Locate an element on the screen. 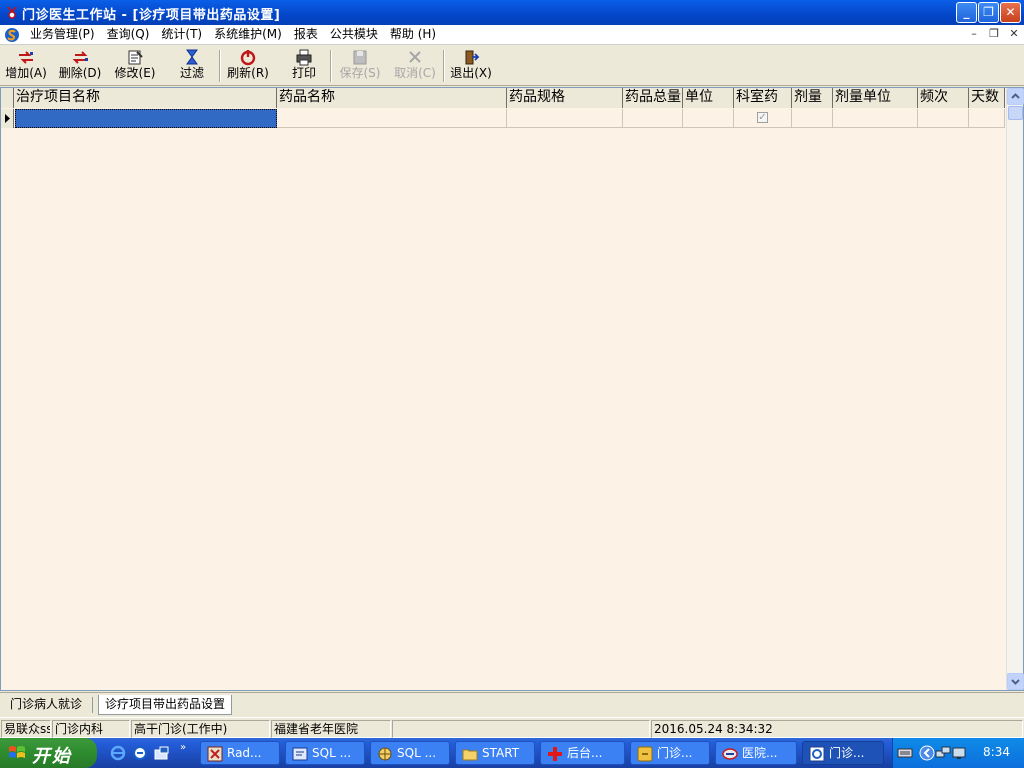  menu-statistics: 统计(T) is located at coordinates (181, 34).